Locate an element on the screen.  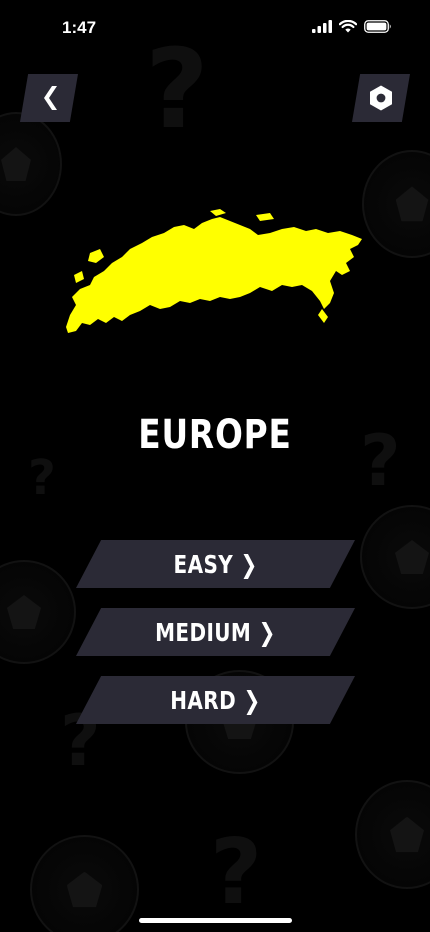
status-icons is located at coordinates (352, 26).